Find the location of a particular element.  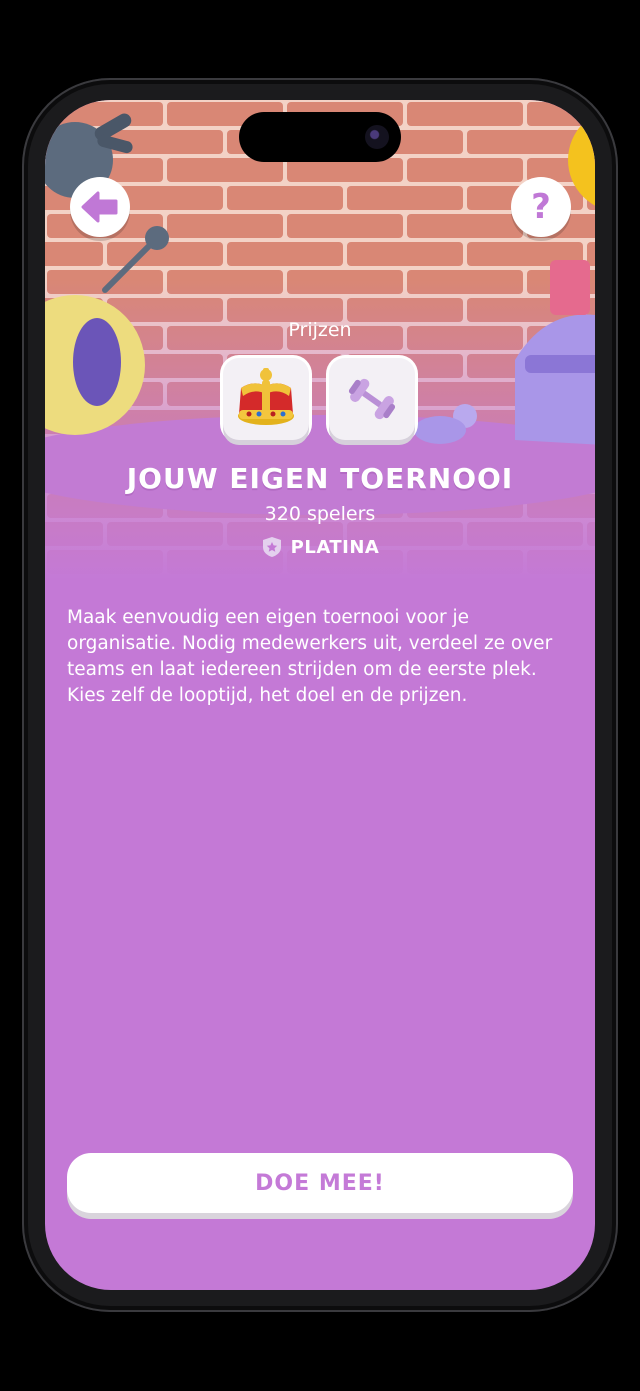

dumbbell-icon is located at coordinates (372, 399).